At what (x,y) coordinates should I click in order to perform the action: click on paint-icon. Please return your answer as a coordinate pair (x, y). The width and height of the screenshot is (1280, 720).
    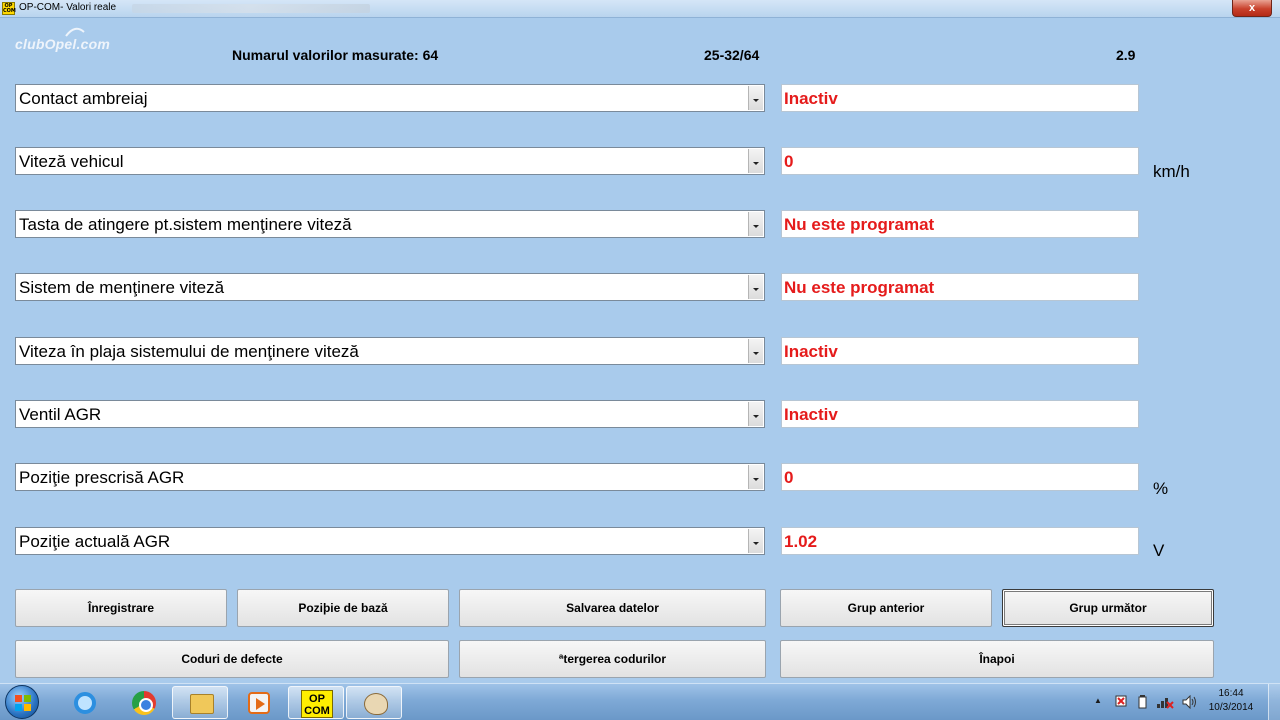
    Looking at the image, I should click on (376, 704).